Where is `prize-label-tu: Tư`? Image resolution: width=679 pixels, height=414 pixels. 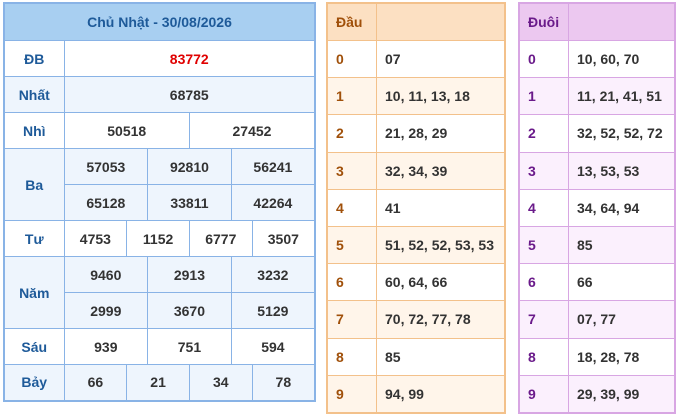
prize-label-tu: Tư is located at coordinates (34, 238).